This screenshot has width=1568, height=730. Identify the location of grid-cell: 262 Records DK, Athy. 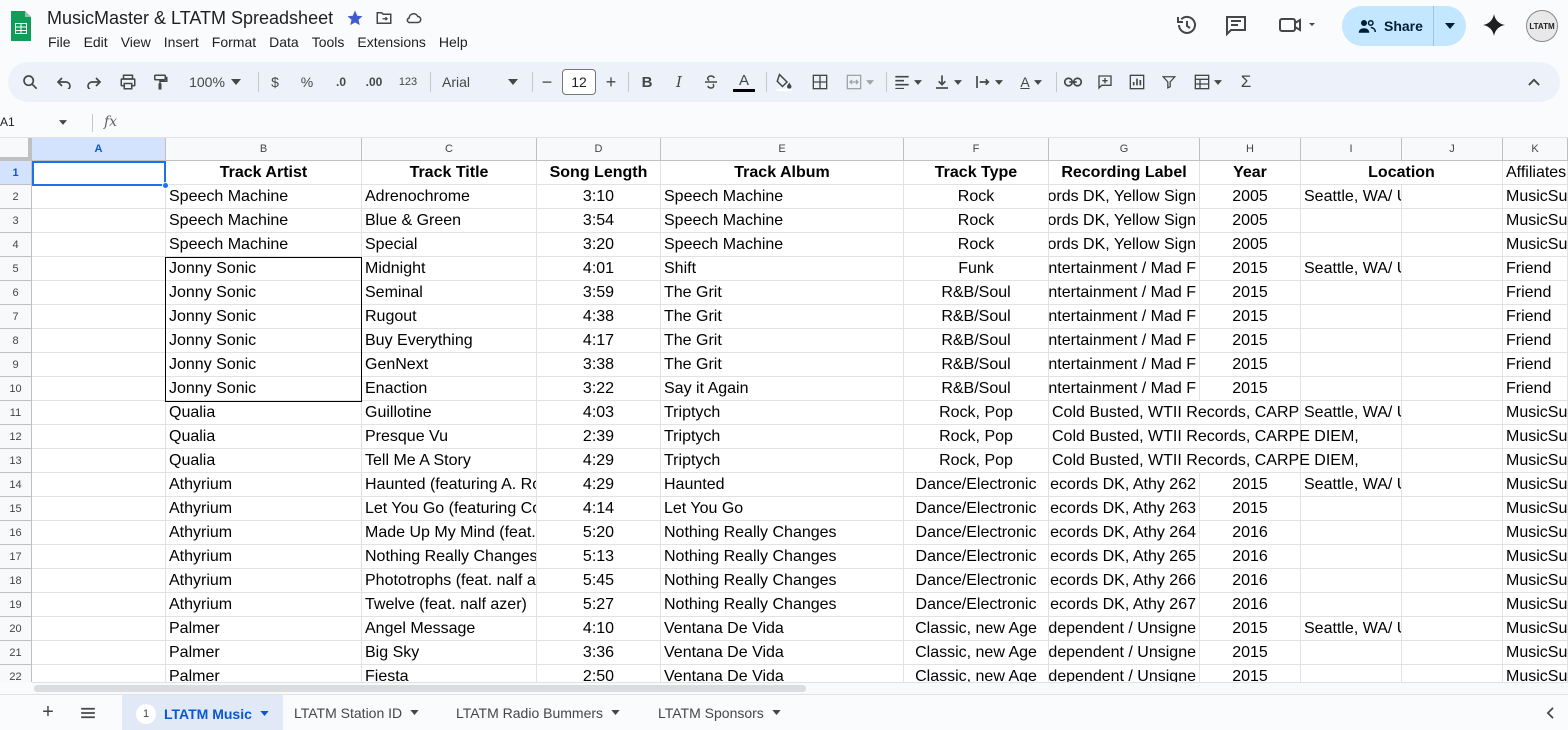
(1124, 485).